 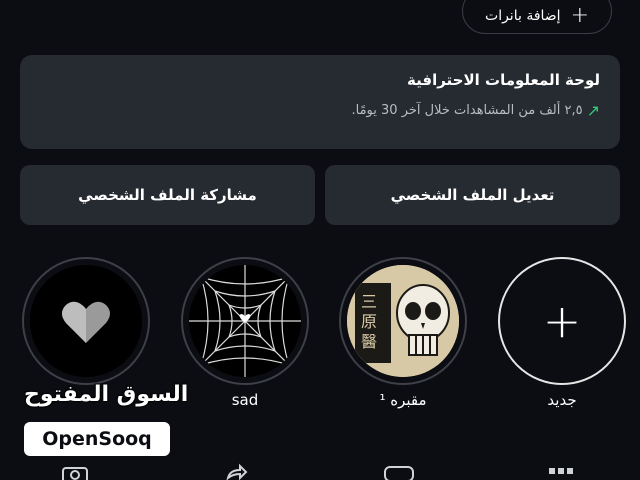 What do you see at coordinates (369, 301) in the screenshot?
I see `svg-text: 三` at bounding box center [369, 301].